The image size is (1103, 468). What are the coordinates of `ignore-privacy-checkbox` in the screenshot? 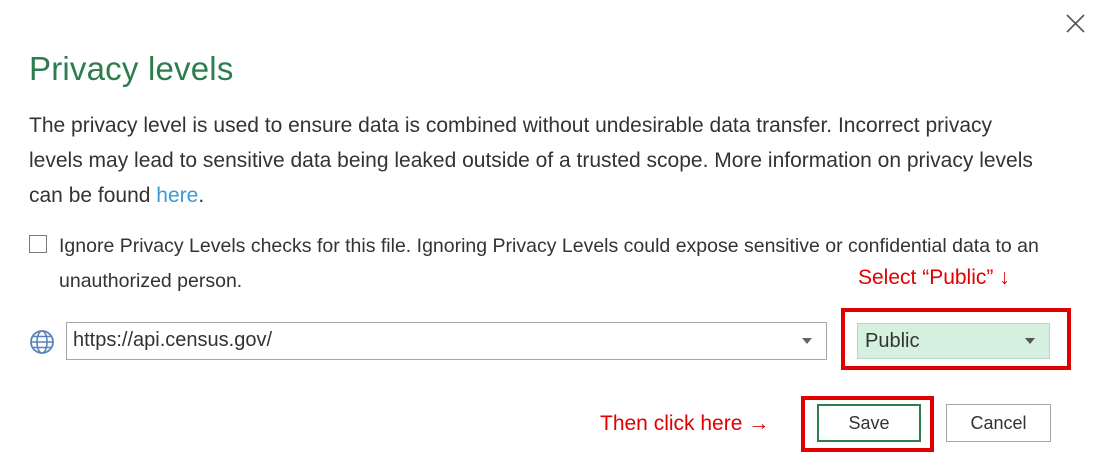 It's located at (38, 244).